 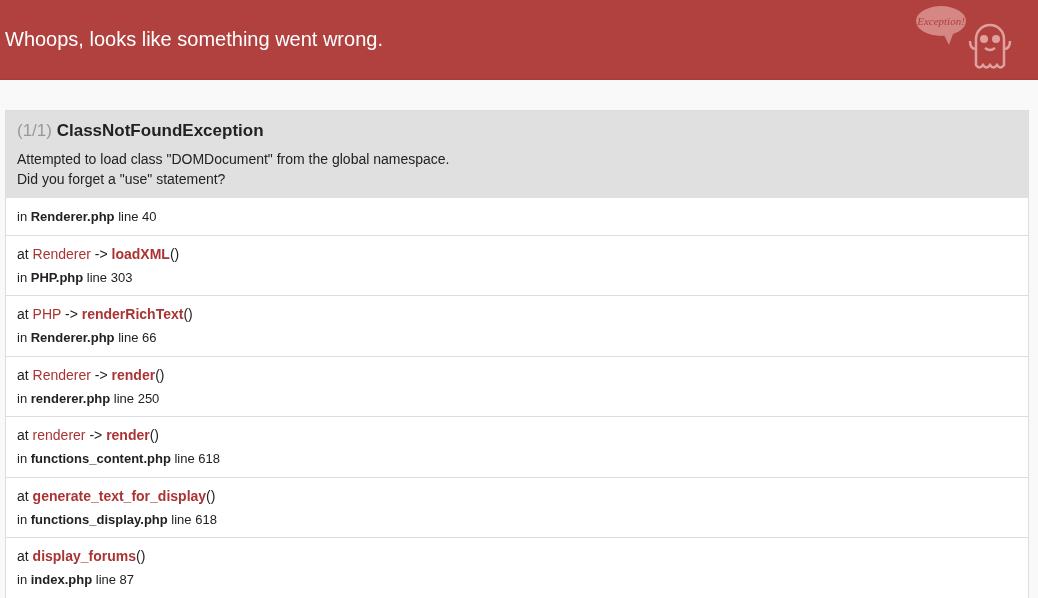 I want to click on file-location: in PHP.php line 303, so click(x=75, y=277).